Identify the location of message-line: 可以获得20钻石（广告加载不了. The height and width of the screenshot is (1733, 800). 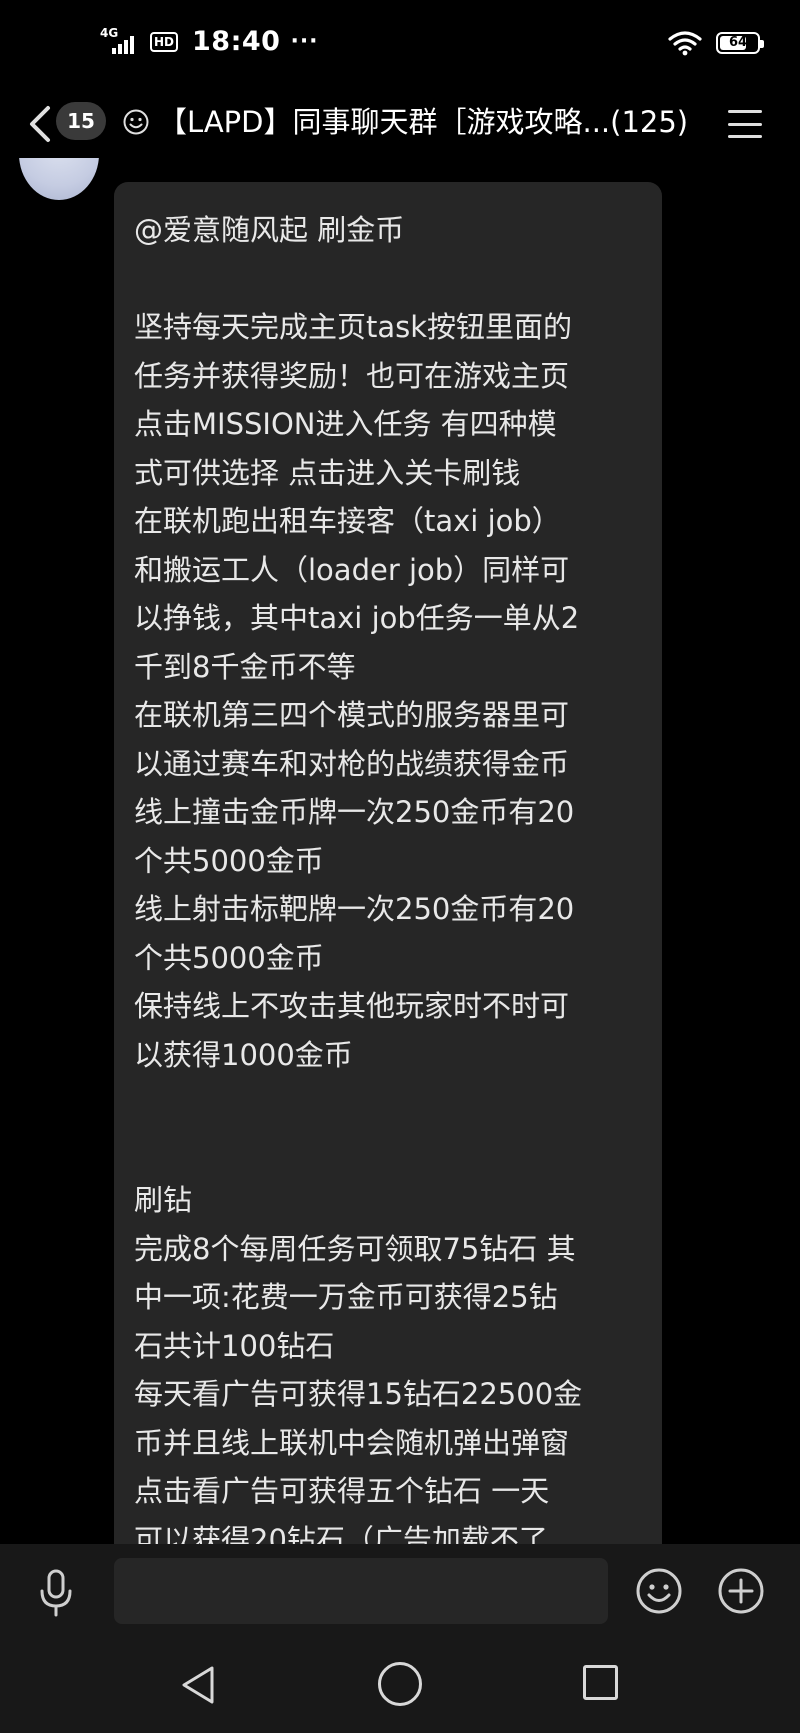
(341, 1533).